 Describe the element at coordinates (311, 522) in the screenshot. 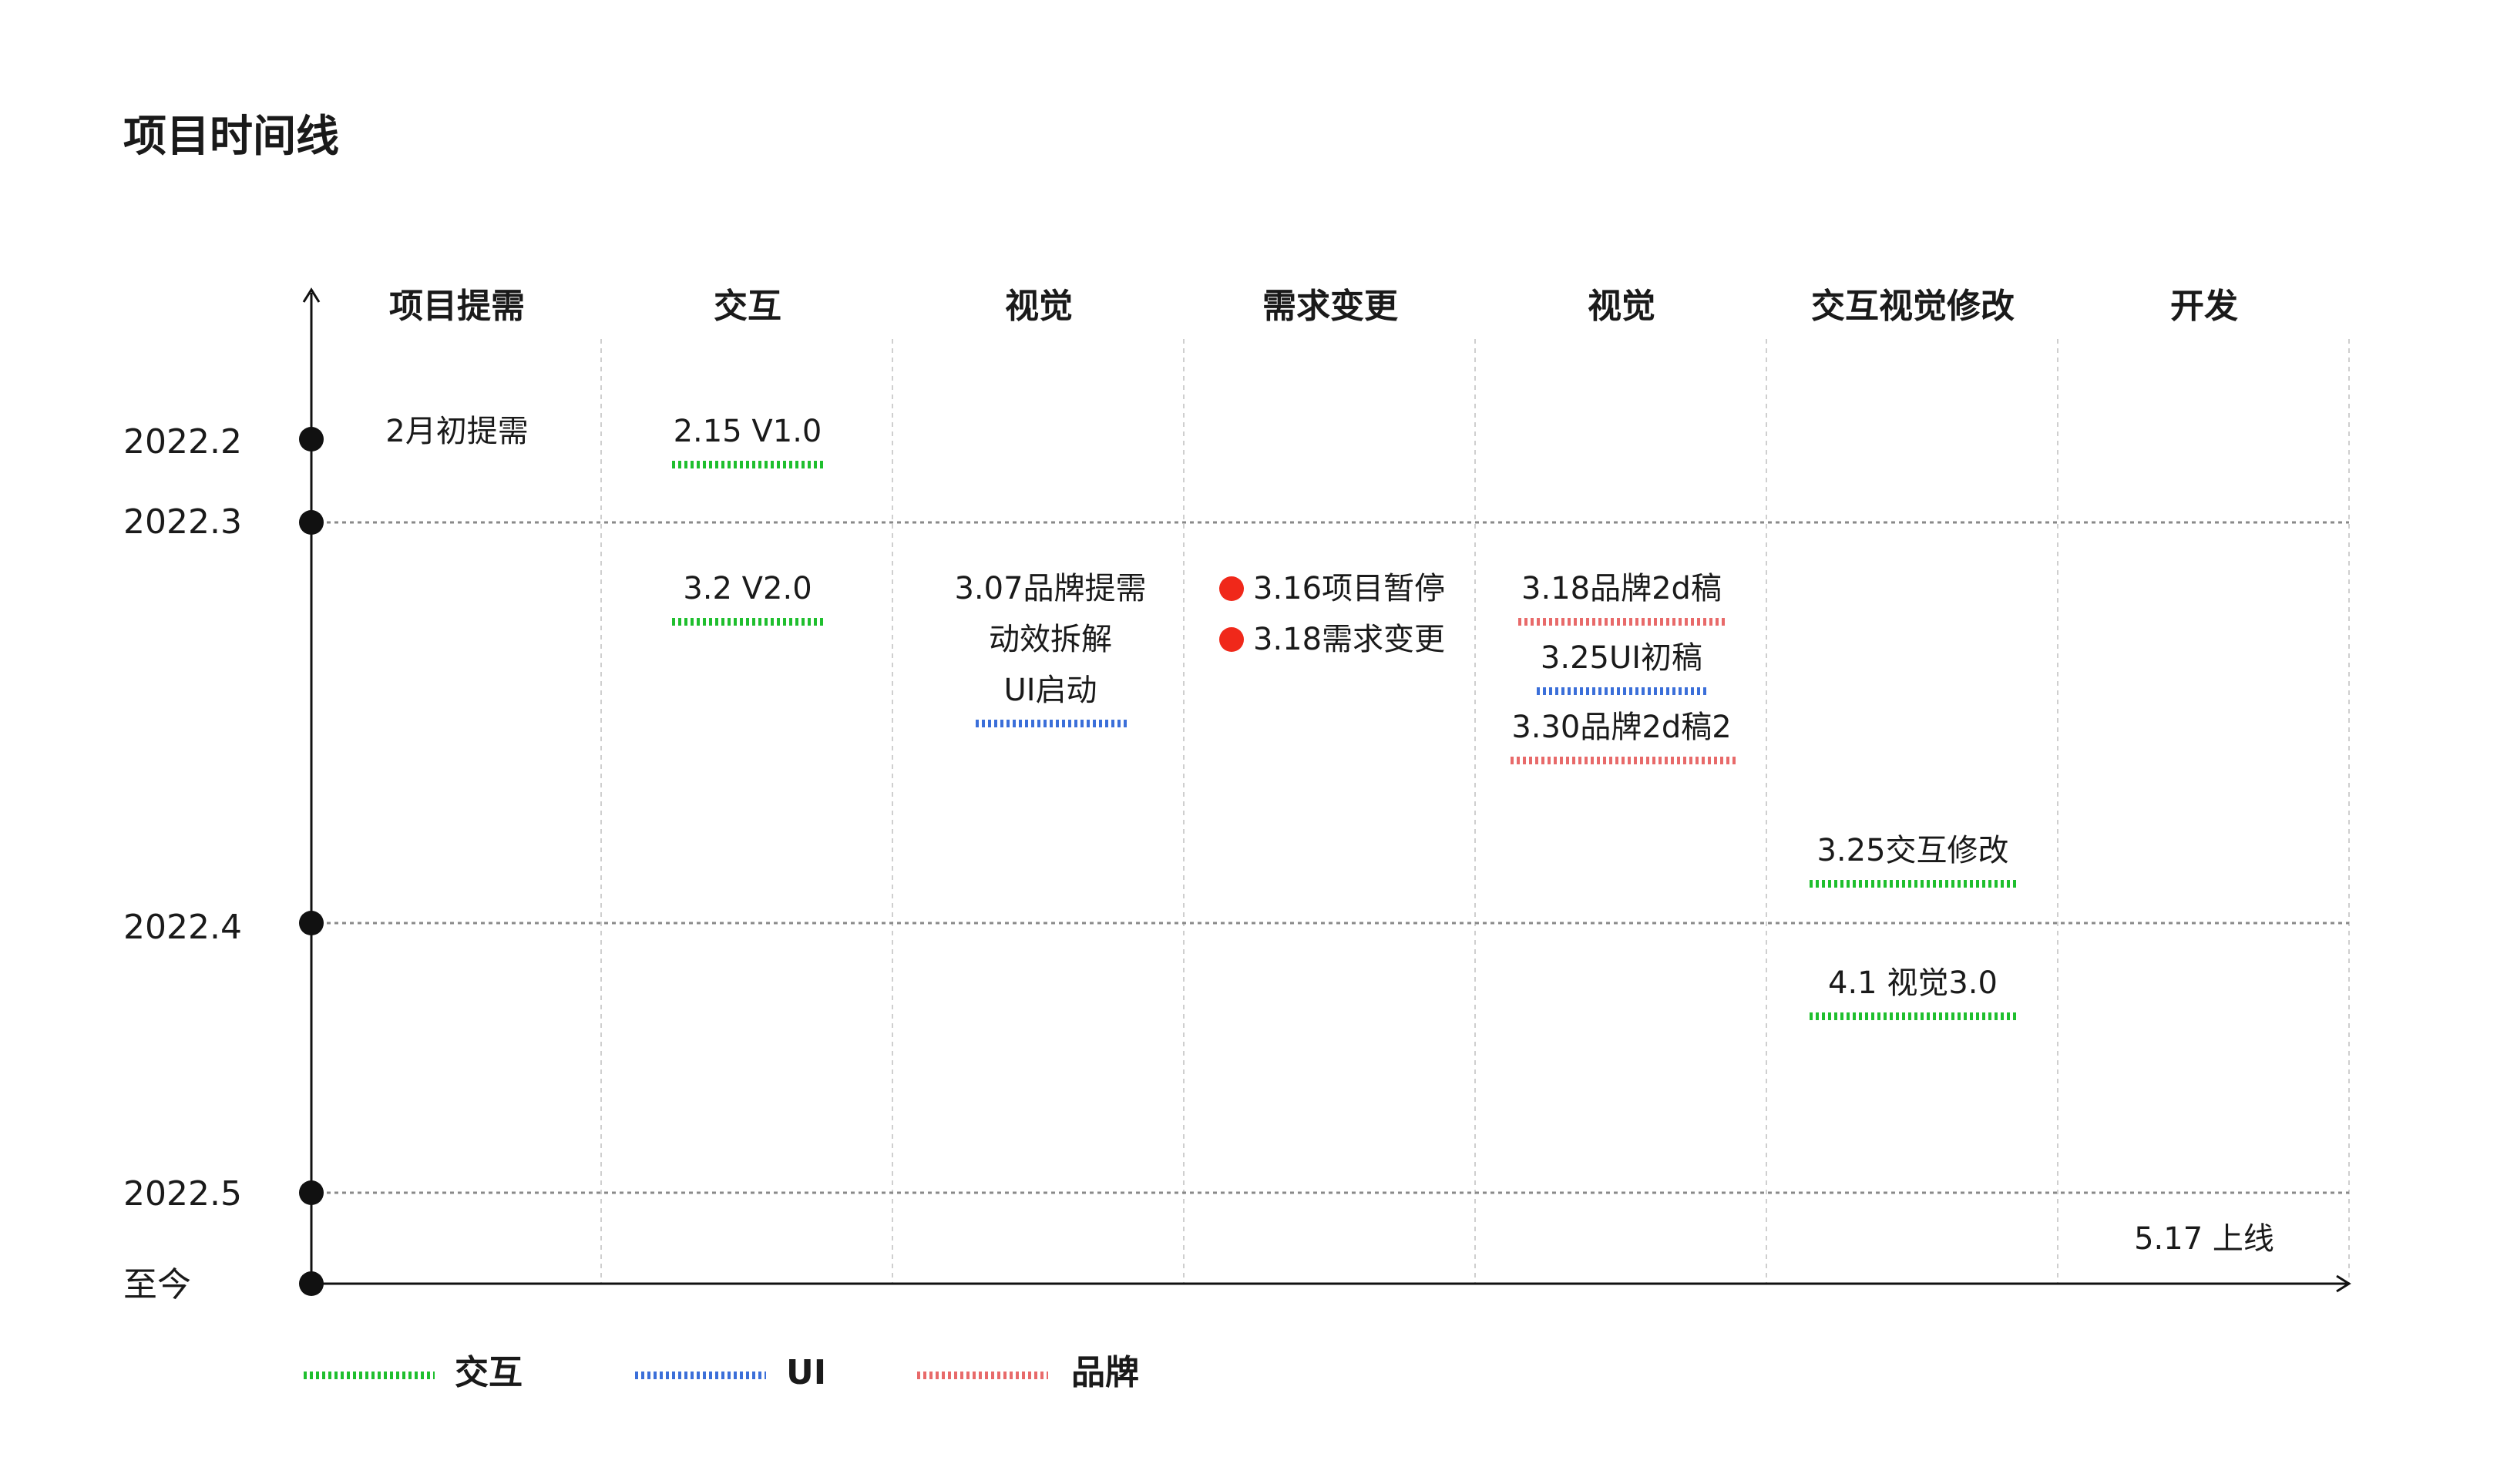

I see `marker-2022-3-icon` at that location.